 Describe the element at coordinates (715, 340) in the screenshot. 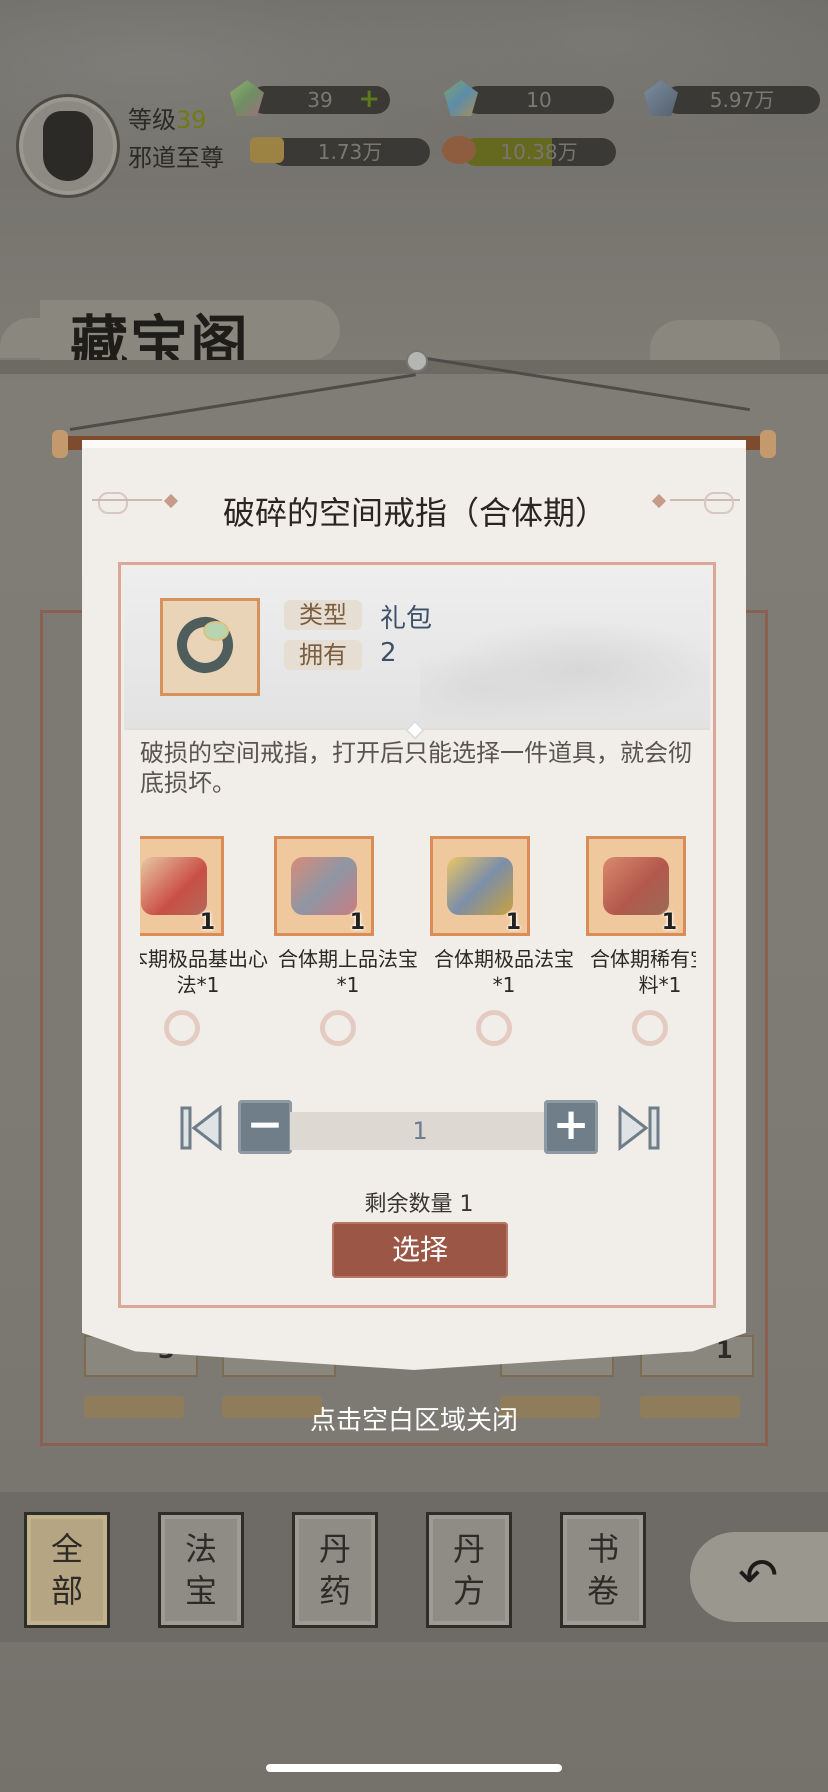

I see `cloud-decoration-right` at that location.